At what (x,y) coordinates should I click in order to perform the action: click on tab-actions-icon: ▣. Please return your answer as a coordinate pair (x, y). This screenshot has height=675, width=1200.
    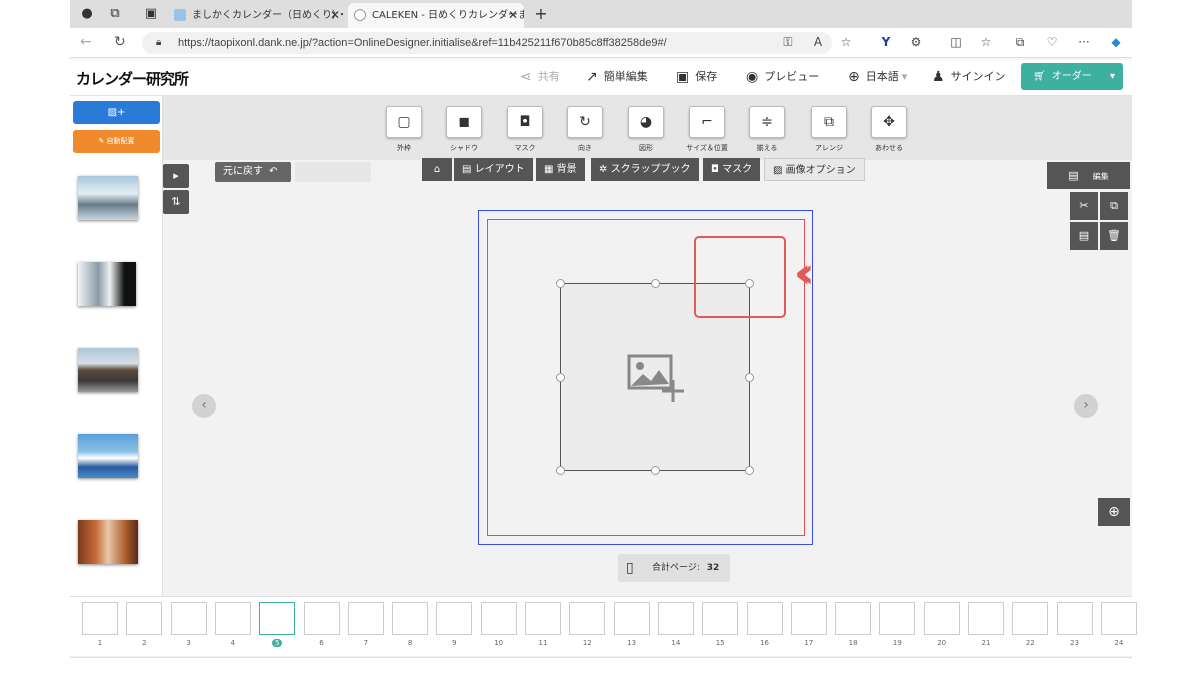
    Looking at the image, I should click on (151, 14).